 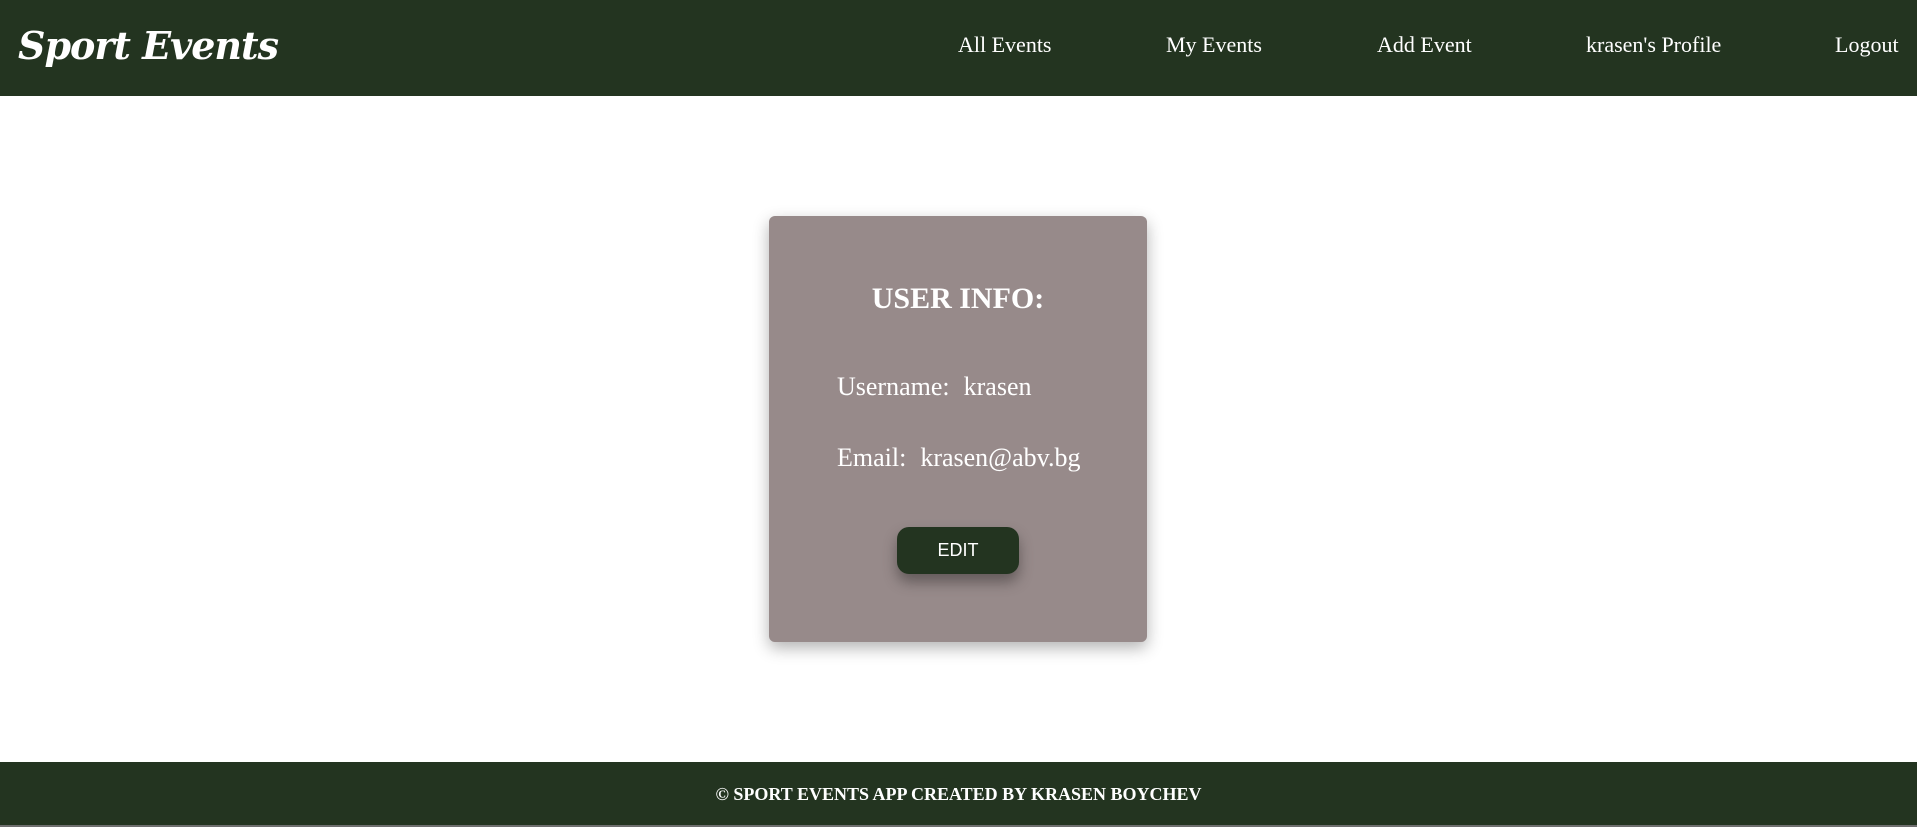 I want to click on nav-all-events: All Events, so click(x=1005, y=45).